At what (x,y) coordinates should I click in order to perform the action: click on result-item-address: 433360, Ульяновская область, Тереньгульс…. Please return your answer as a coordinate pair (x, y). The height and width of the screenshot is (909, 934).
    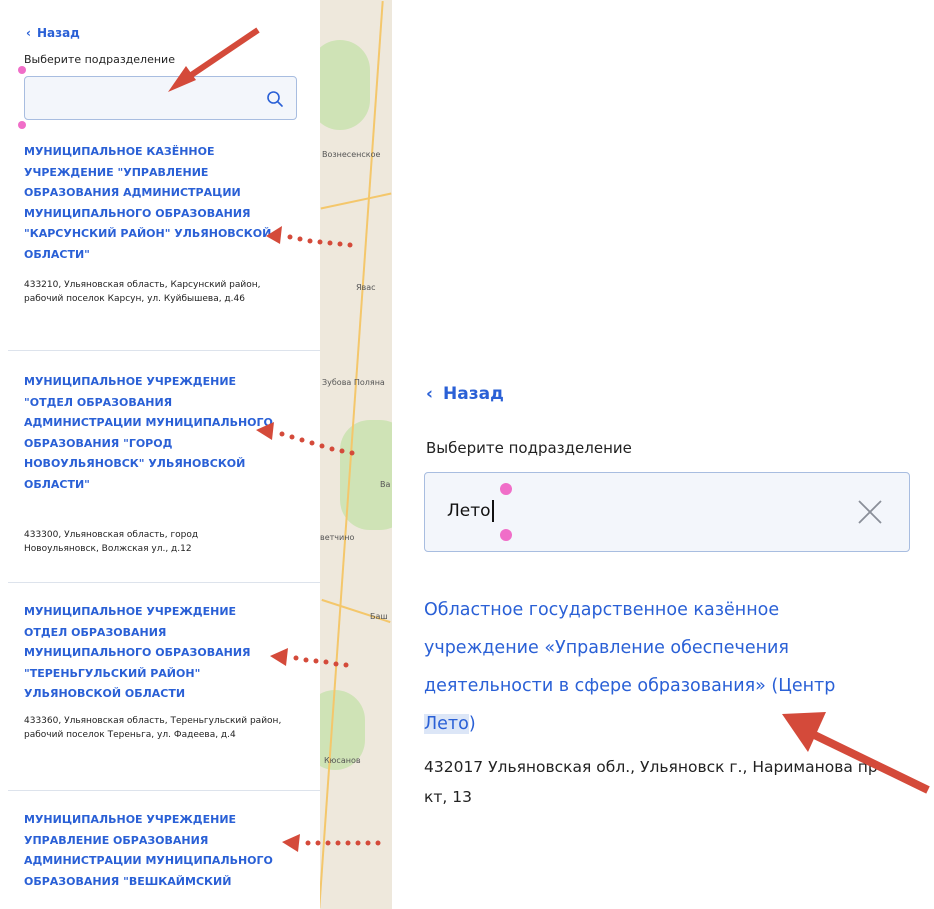
    Looking at the image, I should click on (153, 728).